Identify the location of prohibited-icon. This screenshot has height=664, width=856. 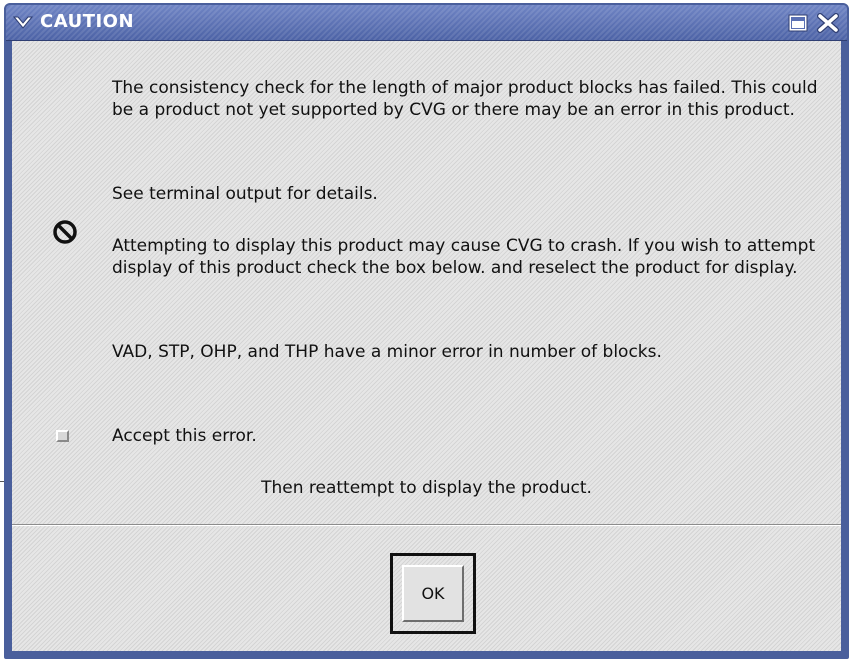
(65, 232).